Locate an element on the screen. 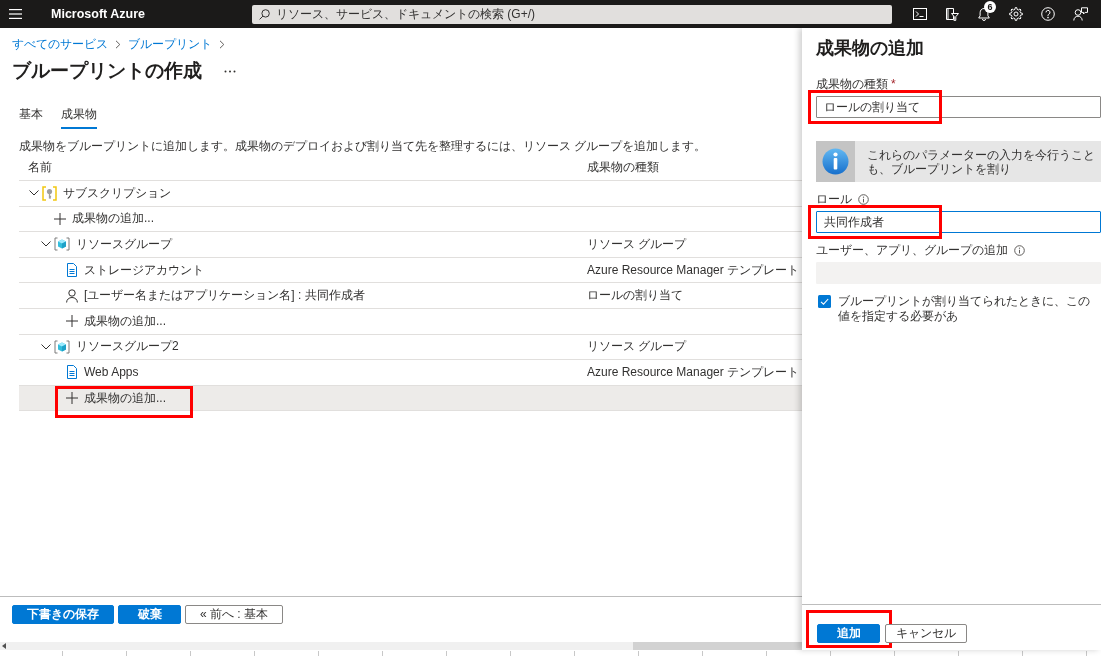 This screenshot has width=1101, height=656. field-label: ユーザー、アプリ、グループの追加 is located at coordinates (912, 250).